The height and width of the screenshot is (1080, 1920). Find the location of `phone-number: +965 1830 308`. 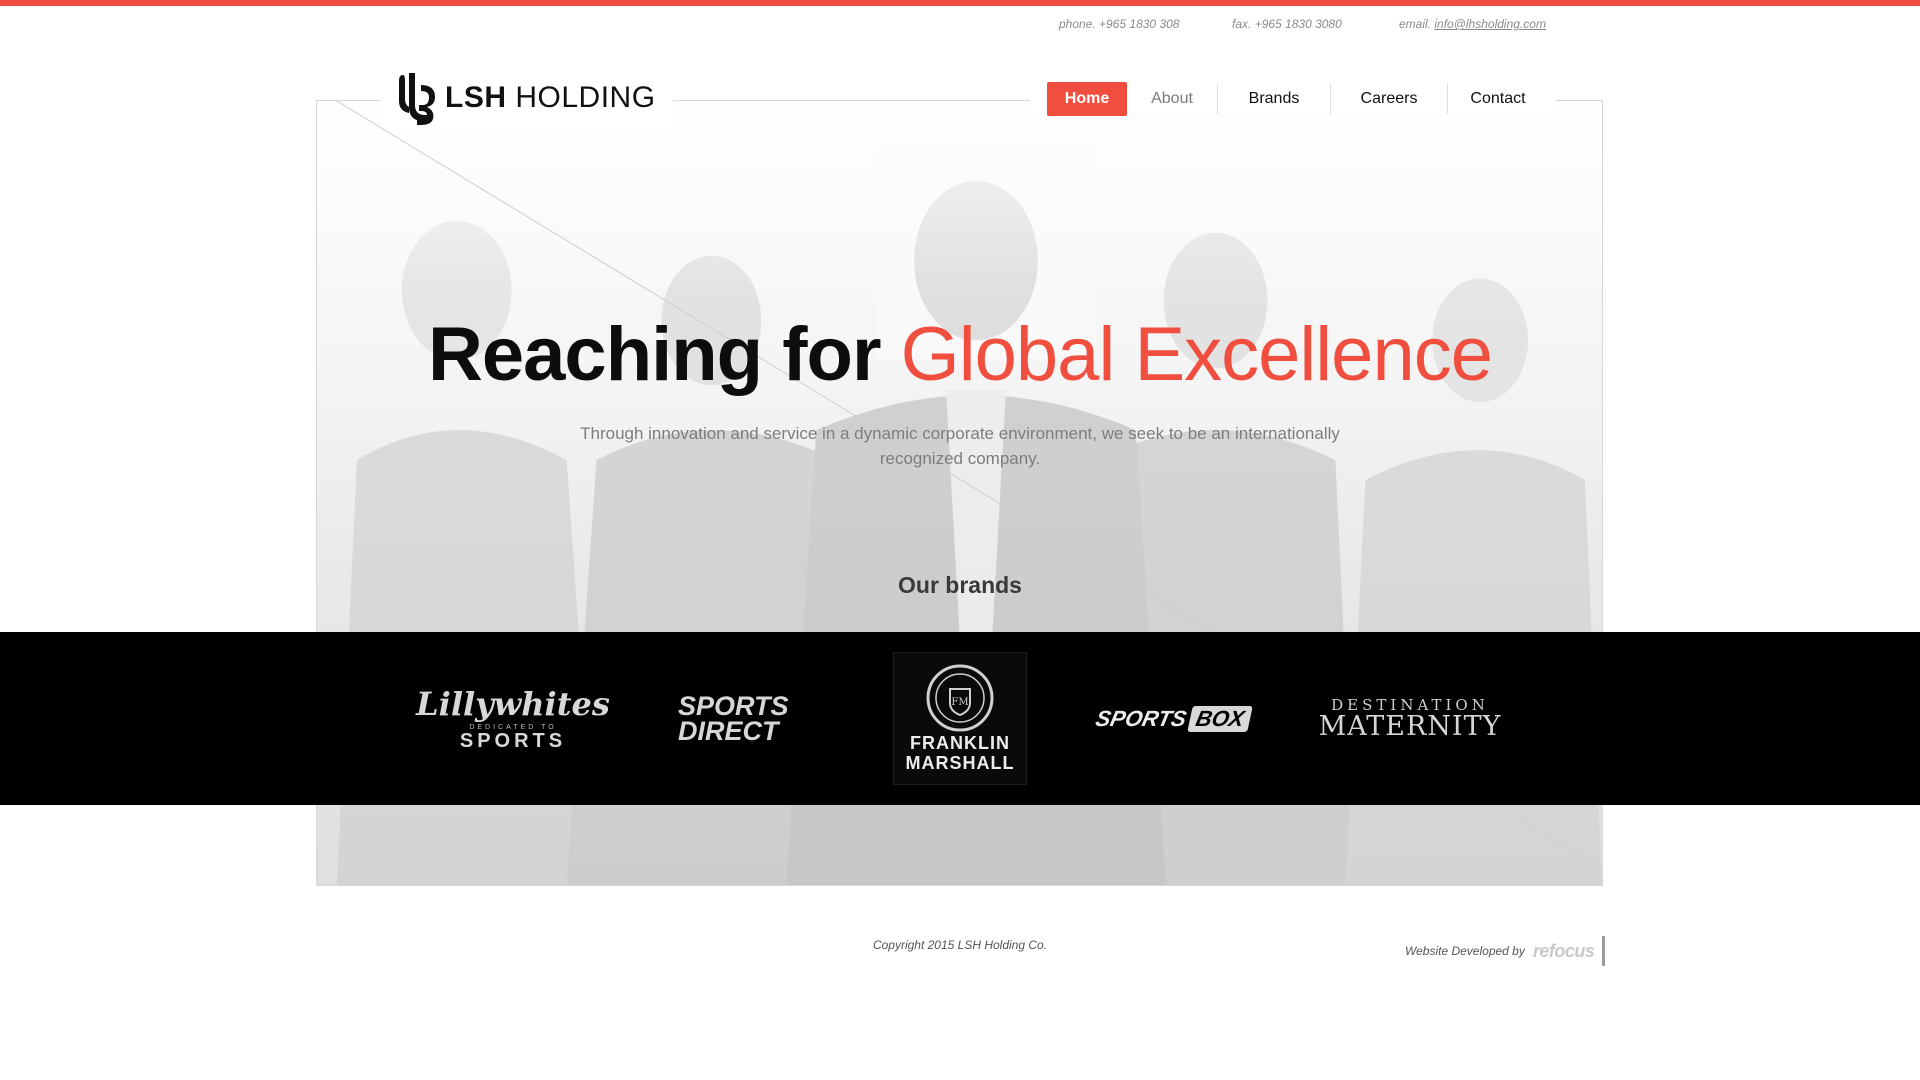

phone-number: +965 1830 308 is located at coordinates (1139, 24).